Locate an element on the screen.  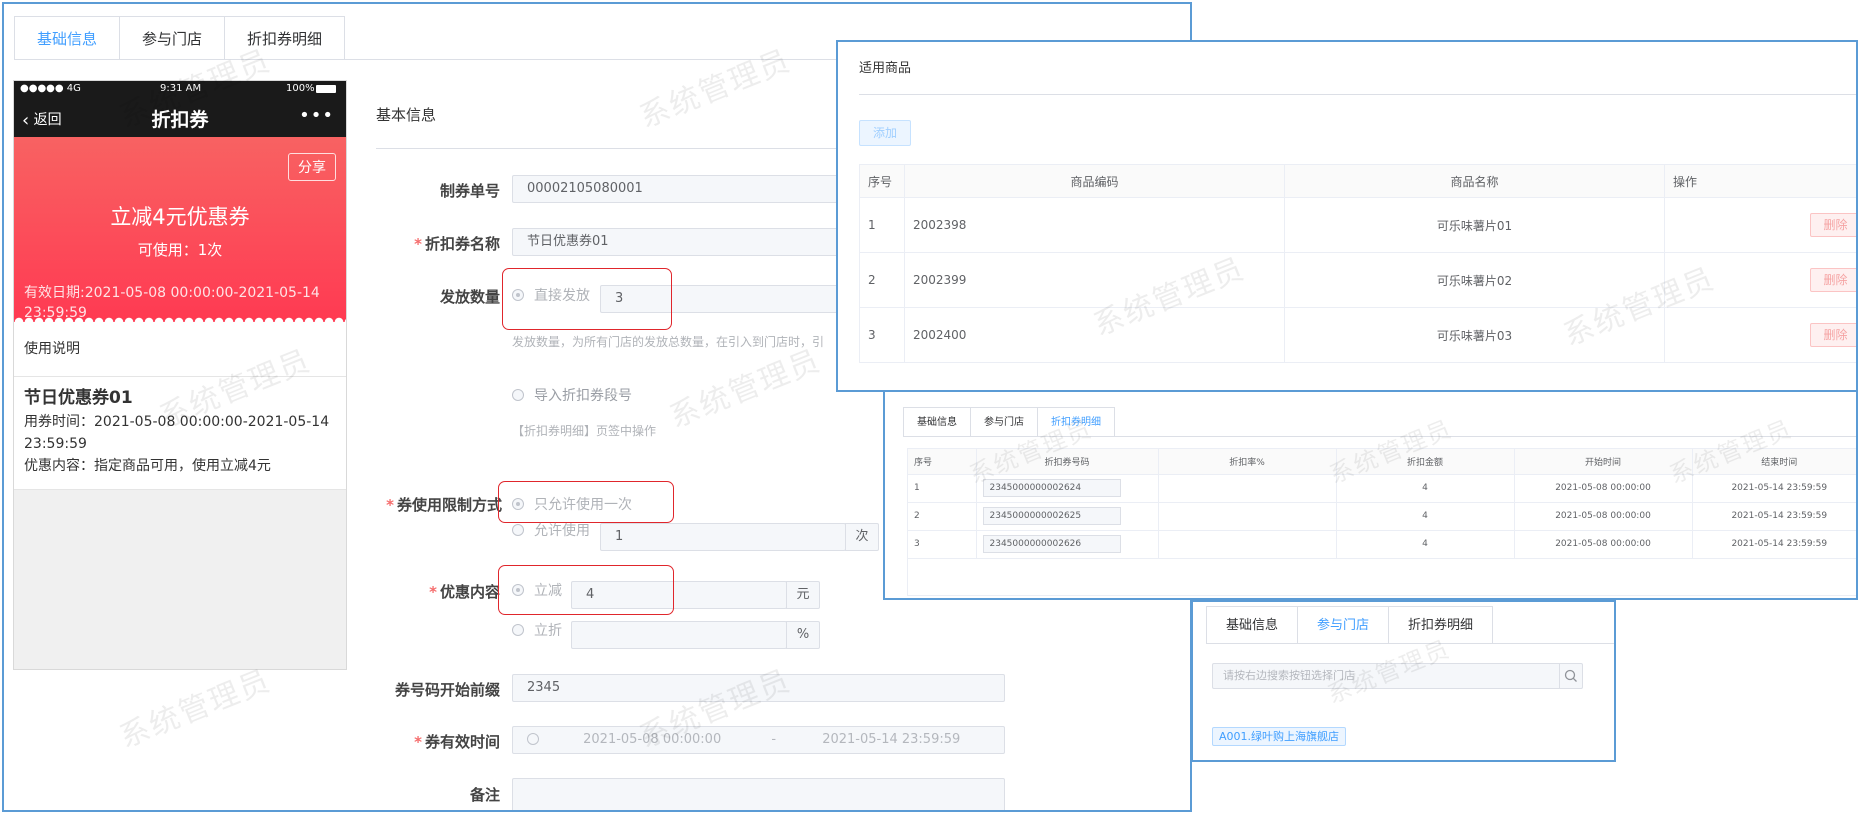
col-start-time: 开始时间 is located at coordinates (1602, 462).